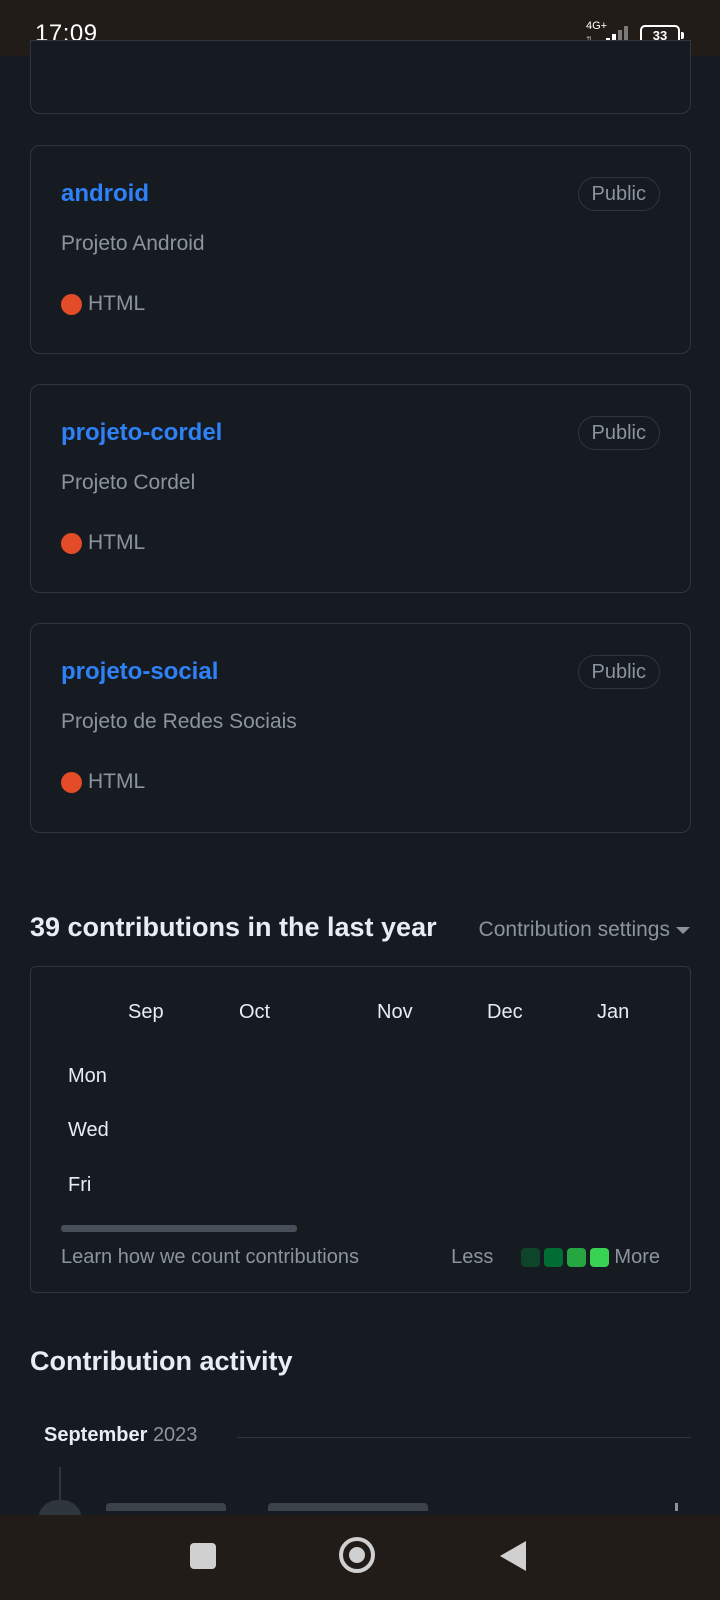 Image resolution: width=720 pixels, height=1600 pixels. What do you see at coordinates (88, 1130) in the screenshot?
I see `day-label: Wed` at bounding box center [88, 1130].